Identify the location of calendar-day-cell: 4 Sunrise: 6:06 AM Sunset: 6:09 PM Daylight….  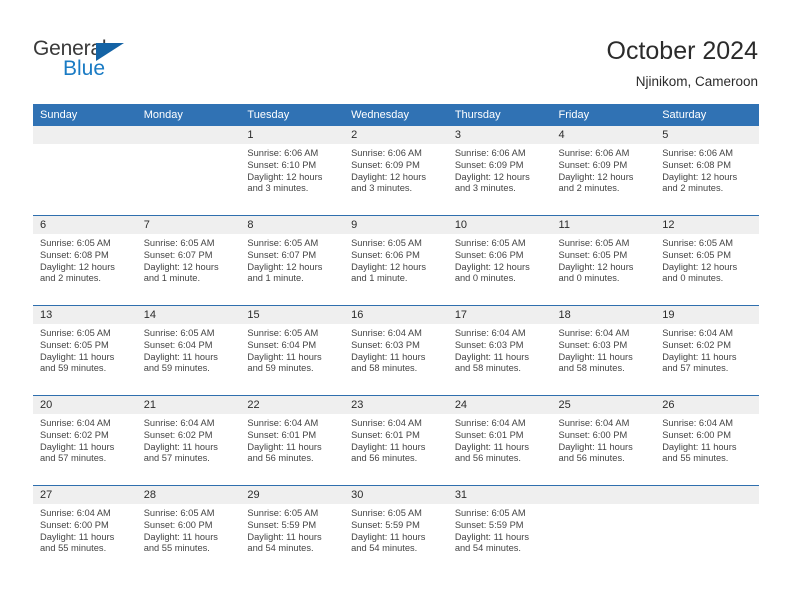
(603, 171).